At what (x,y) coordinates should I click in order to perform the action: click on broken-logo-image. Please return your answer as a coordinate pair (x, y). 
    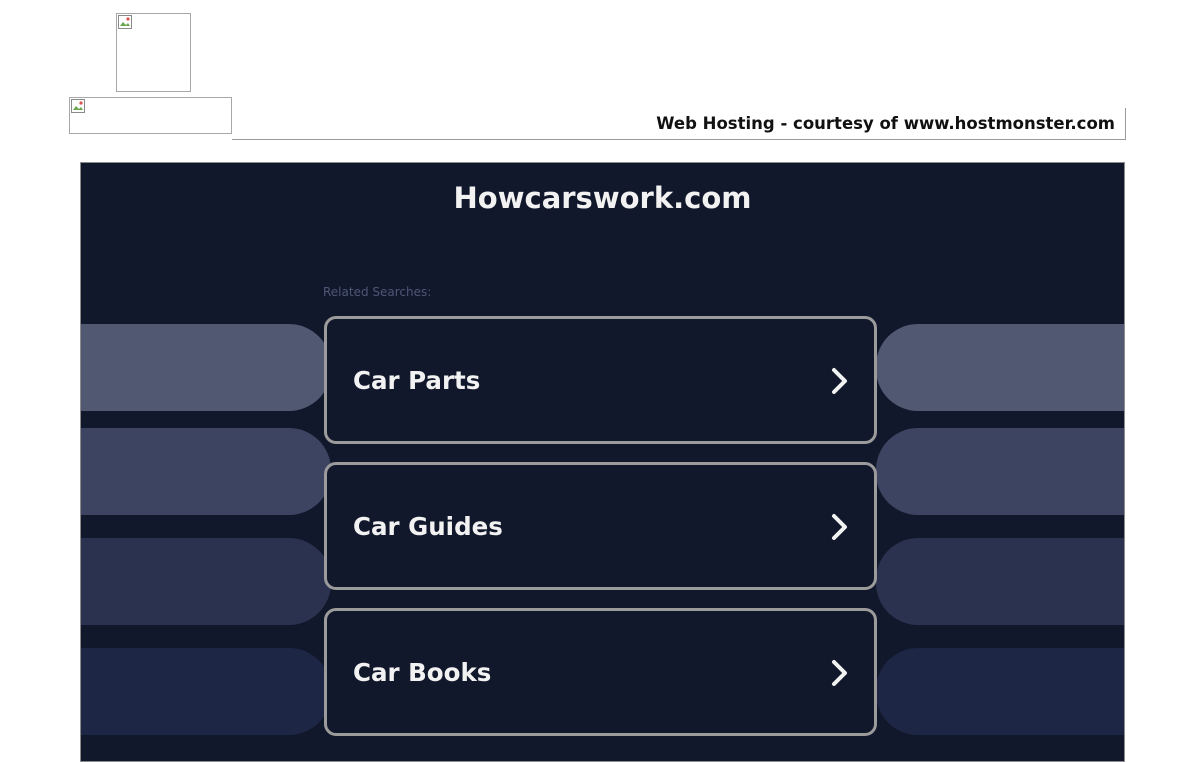
    Looking at the image, I should click on (153, 52).